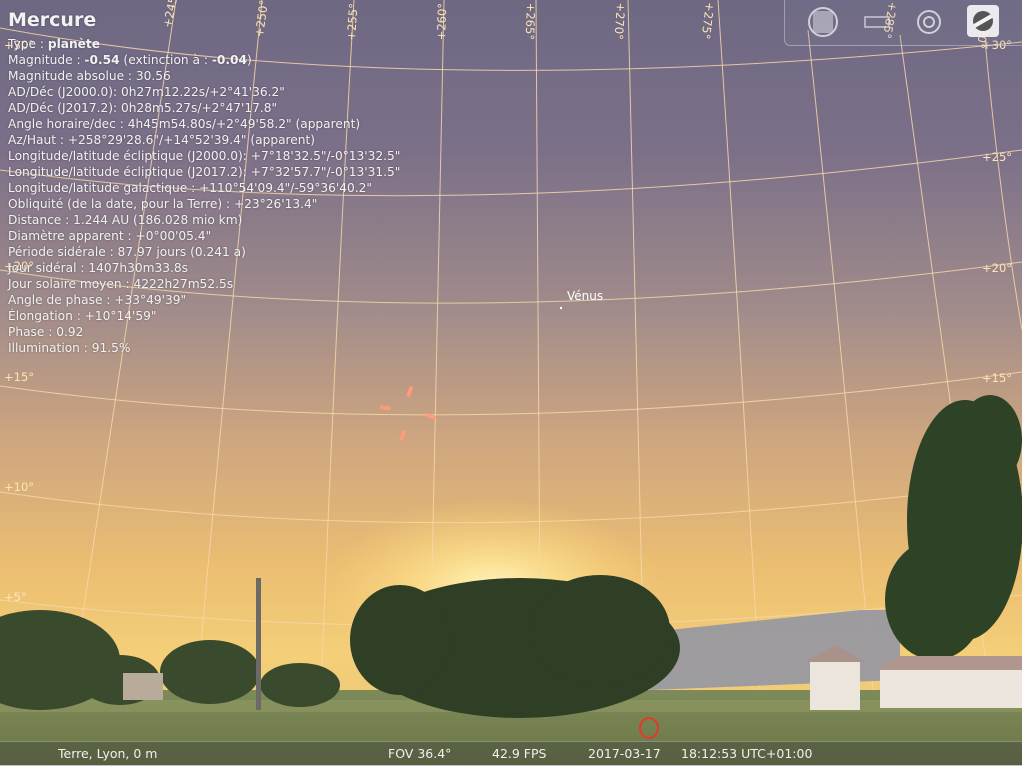  What do you see at coordinates (624, 753) in the screenshot?
I see `date-text: 2017-03-17` at bounding box center [624, 753].